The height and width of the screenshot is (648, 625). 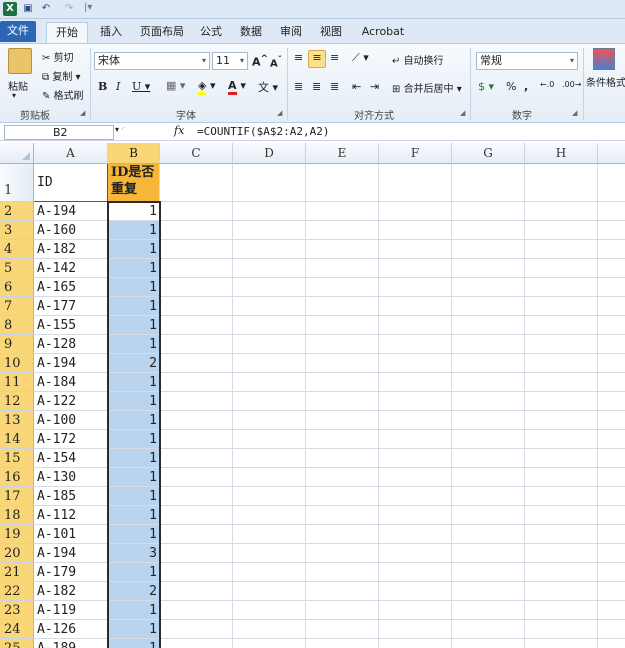 I want to click on font-name-select: 宋体 ▾, so click(x=152, y=61).